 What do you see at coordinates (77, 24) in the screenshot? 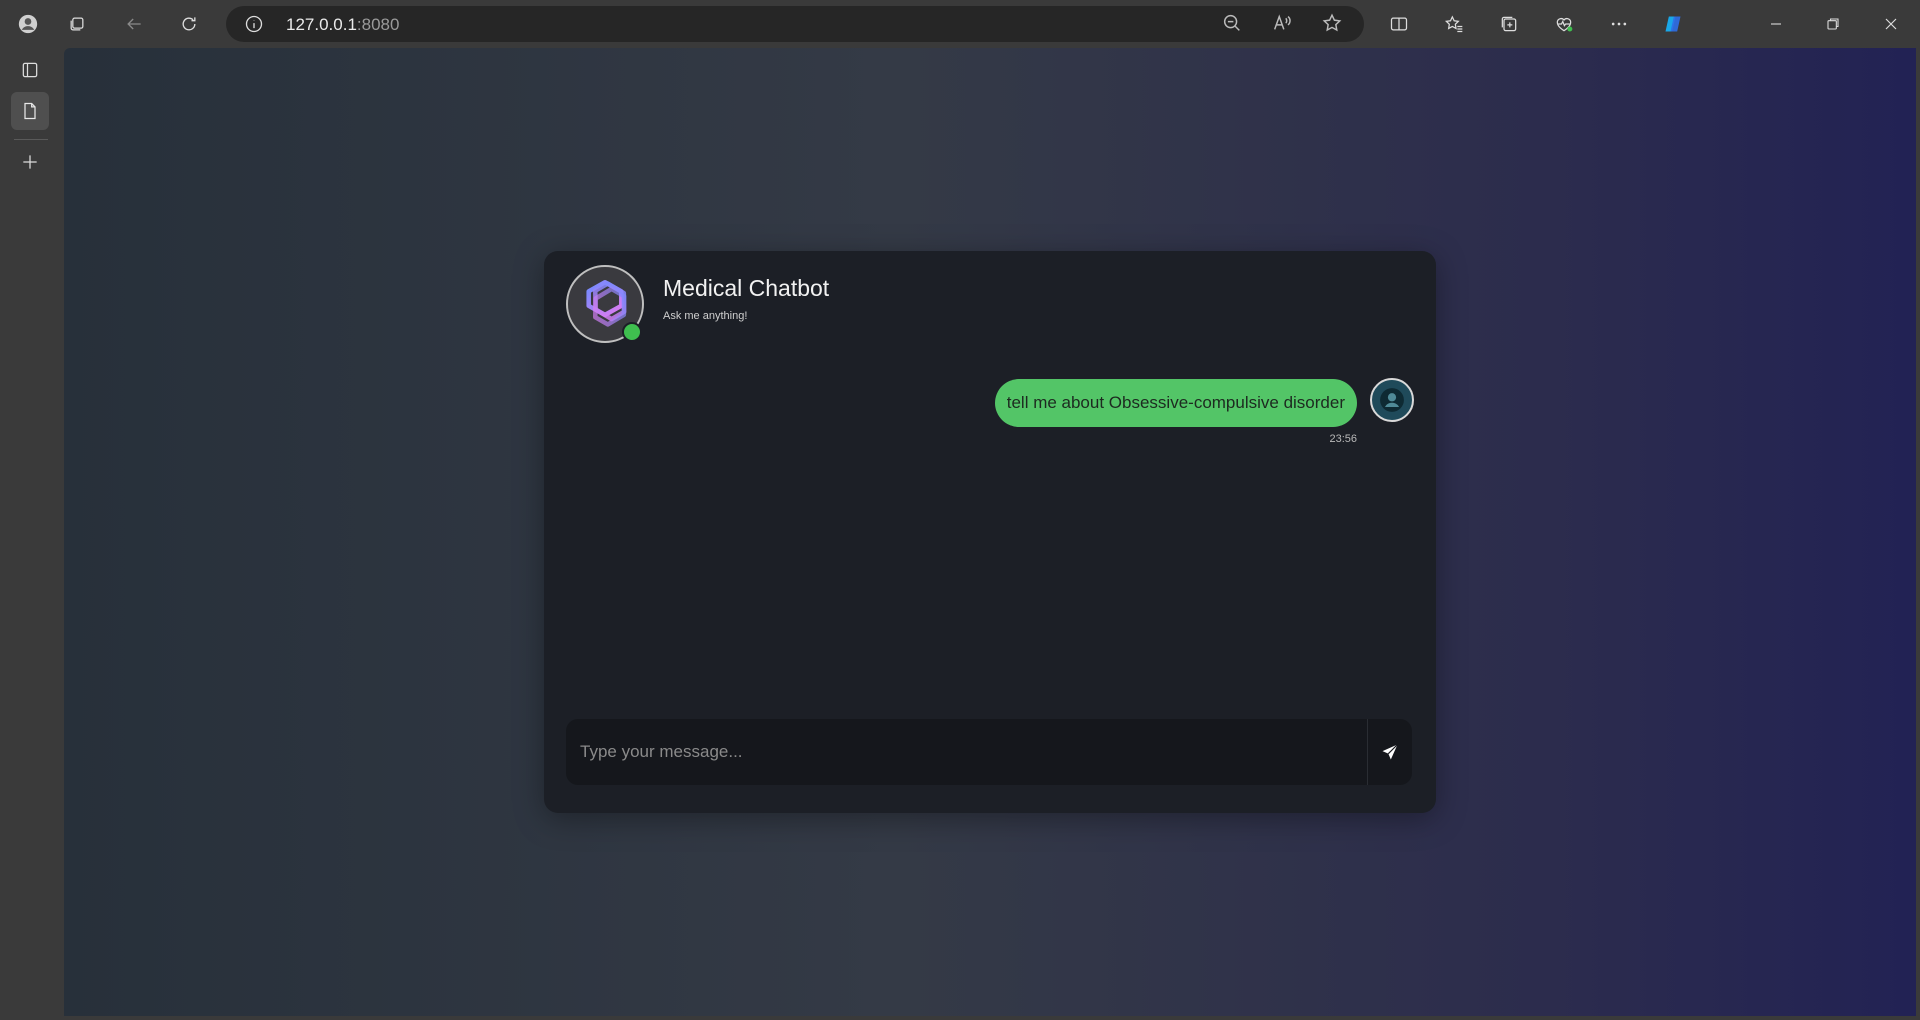
I see `workspaces-icon` at bounding box center [77, 24].